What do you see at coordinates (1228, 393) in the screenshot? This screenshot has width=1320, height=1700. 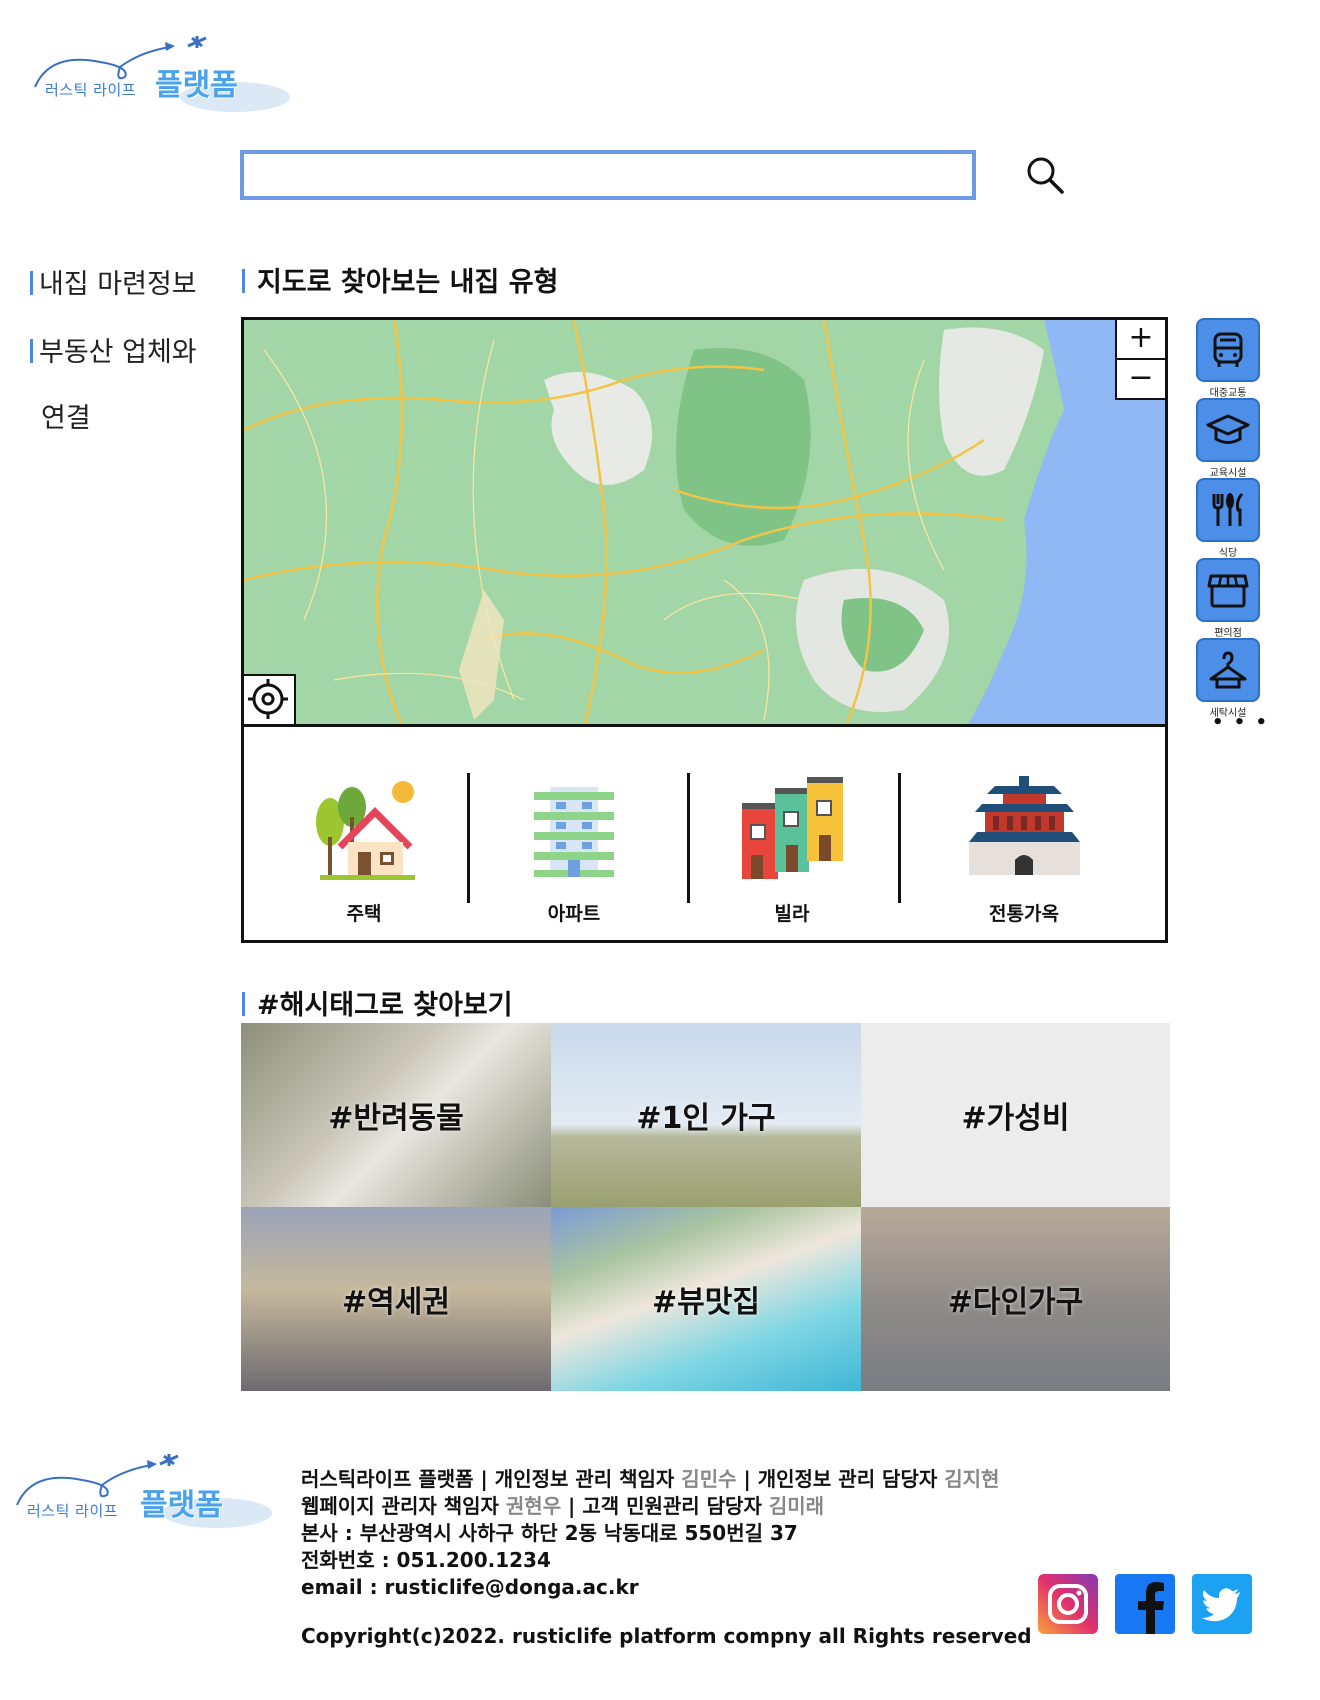 I see `facility-label: 대중교통` at bounding box center [1228, 393].